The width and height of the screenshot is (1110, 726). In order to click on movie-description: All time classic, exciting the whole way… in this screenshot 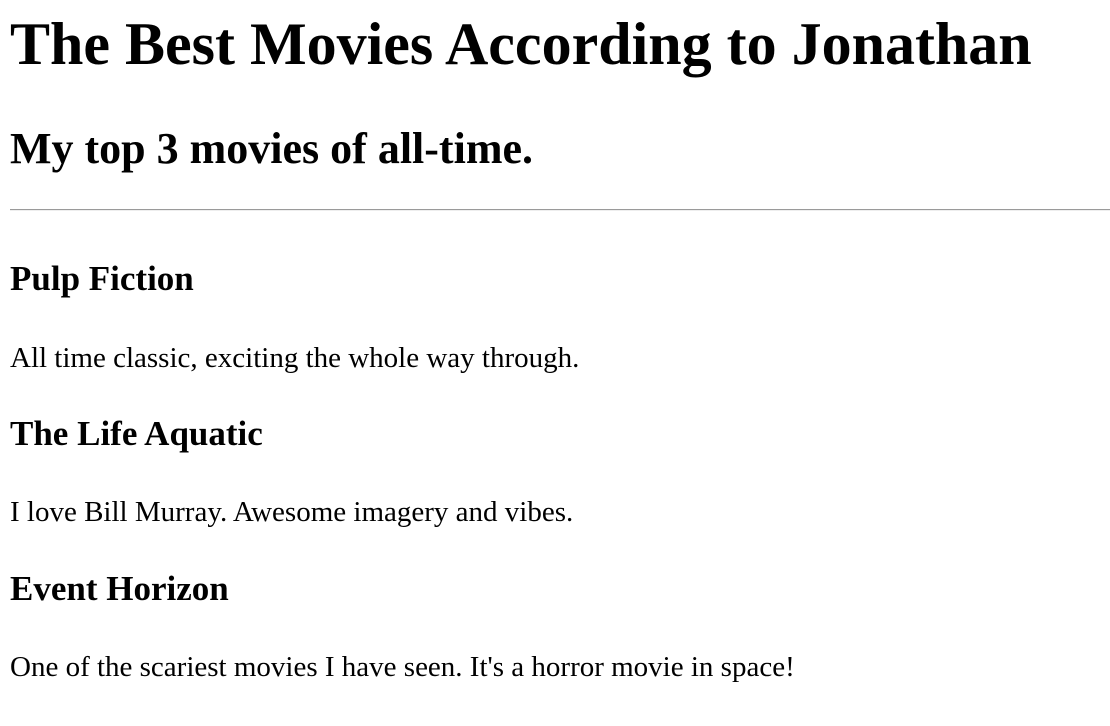, I will do `click(295, 358)`.